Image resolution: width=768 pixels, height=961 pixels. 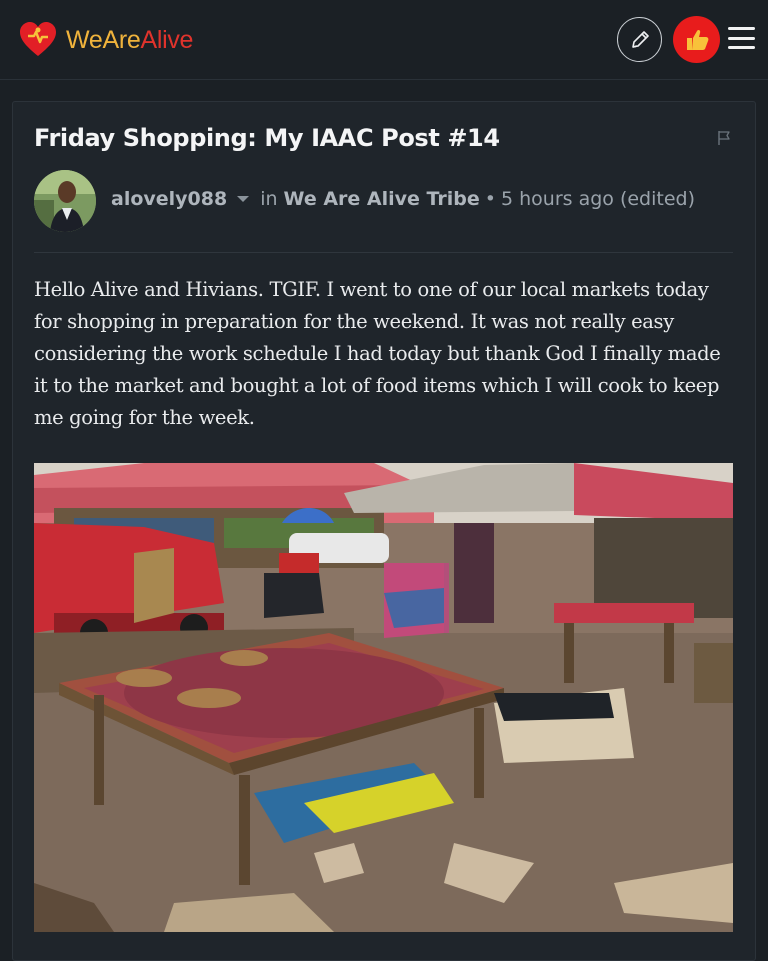 I want to click on post-timestamp: 5 hours ago (edited), so click(x=598, y=199).